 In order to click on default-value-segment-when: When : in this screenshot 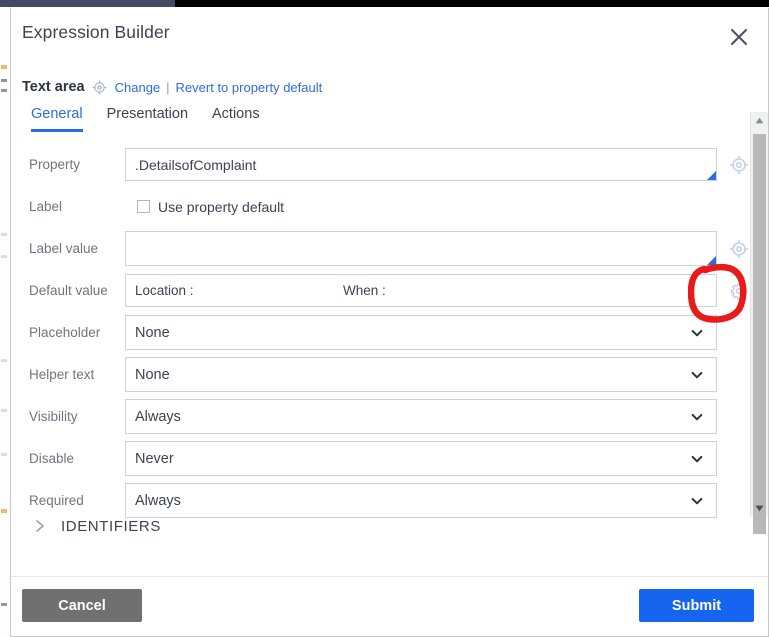, I will do `click(364, 290)`.